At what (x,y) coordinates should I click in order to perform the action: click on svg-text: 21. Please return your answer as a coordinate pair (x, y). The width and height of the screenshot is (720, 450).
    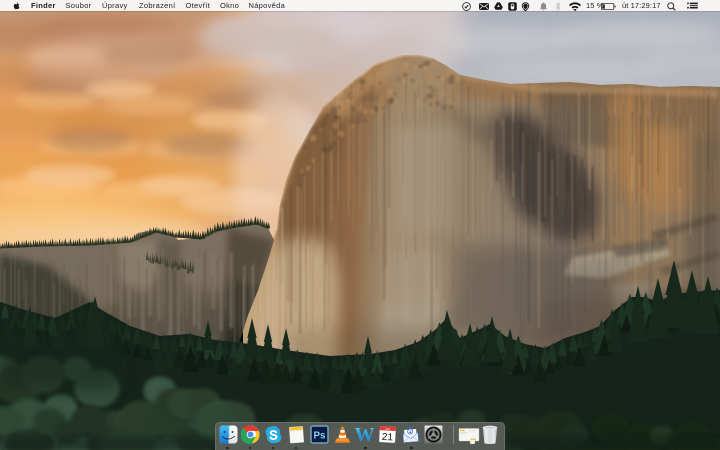
    Looking at the image, I should click on (388, 438).